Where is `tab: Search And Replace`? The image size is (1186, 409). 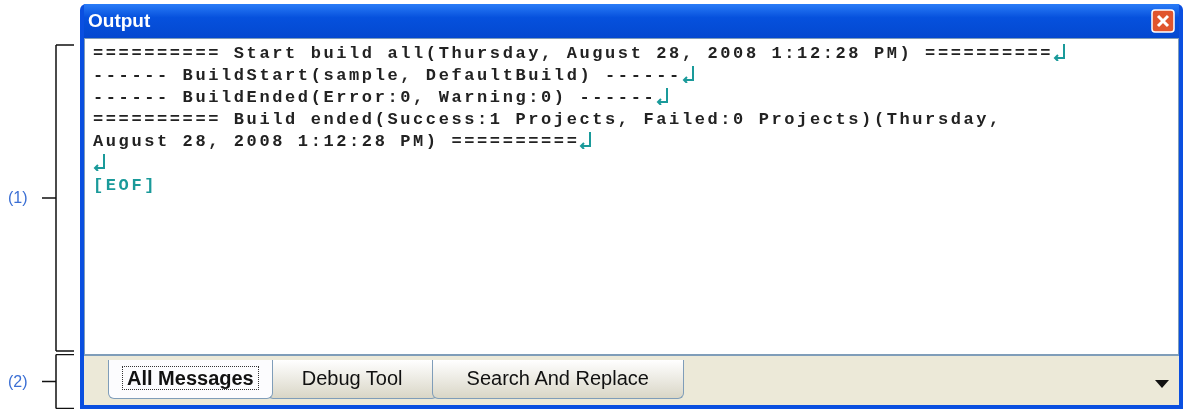
tab: Search And Replace is located at coordinates (557, 379).